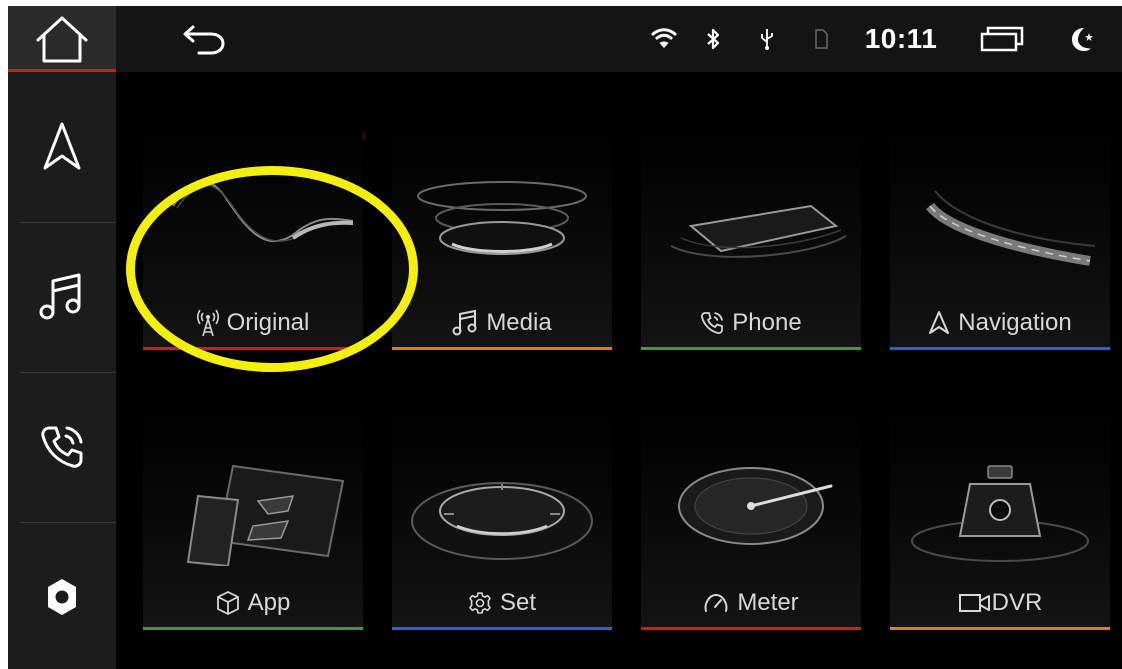 The height and width of the screenshot is (669, 1122). I want to click on usb-icon, so click(767, 39).